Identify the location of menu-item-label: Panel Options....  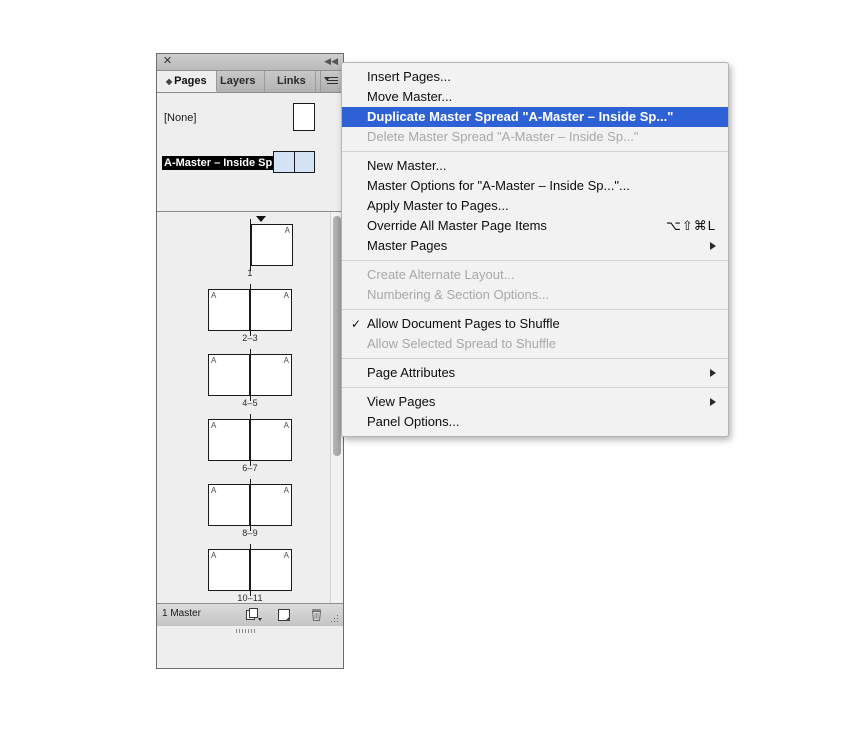
(413, 421).